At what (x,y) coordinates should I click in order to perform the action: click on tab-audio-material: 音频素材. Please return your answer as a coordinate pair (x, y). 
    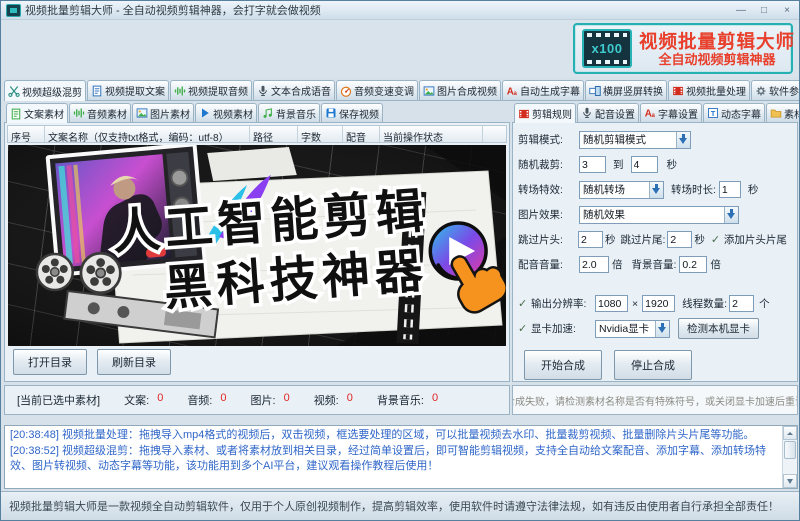
    Looking at the image, I should click on (100, 112).